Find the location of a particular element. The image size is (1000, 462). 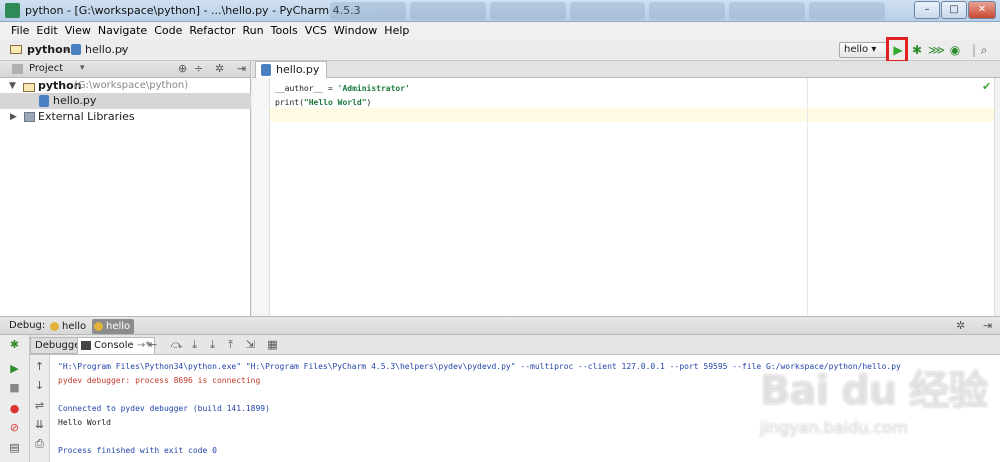

debug-left-toolbar: ✱ ▶ ■ ● ⊘ ▤ is located at coordinates (15, 398).